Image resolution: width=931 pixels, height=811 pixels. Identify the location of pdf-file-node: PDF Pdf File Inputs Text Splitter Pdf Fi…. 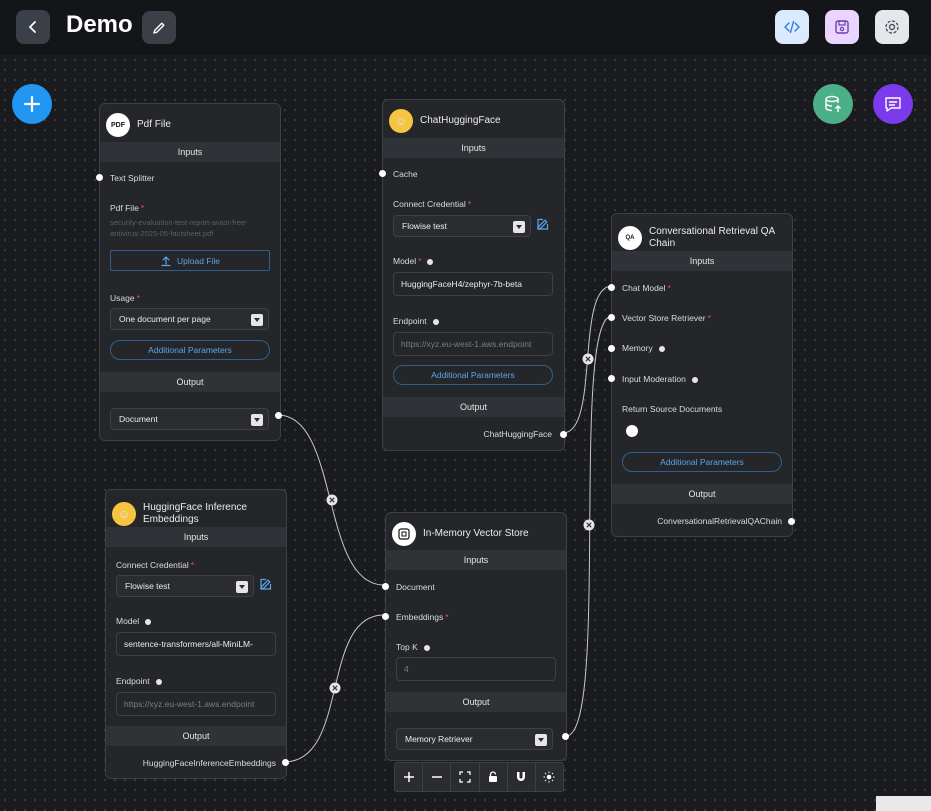
(189, 272).